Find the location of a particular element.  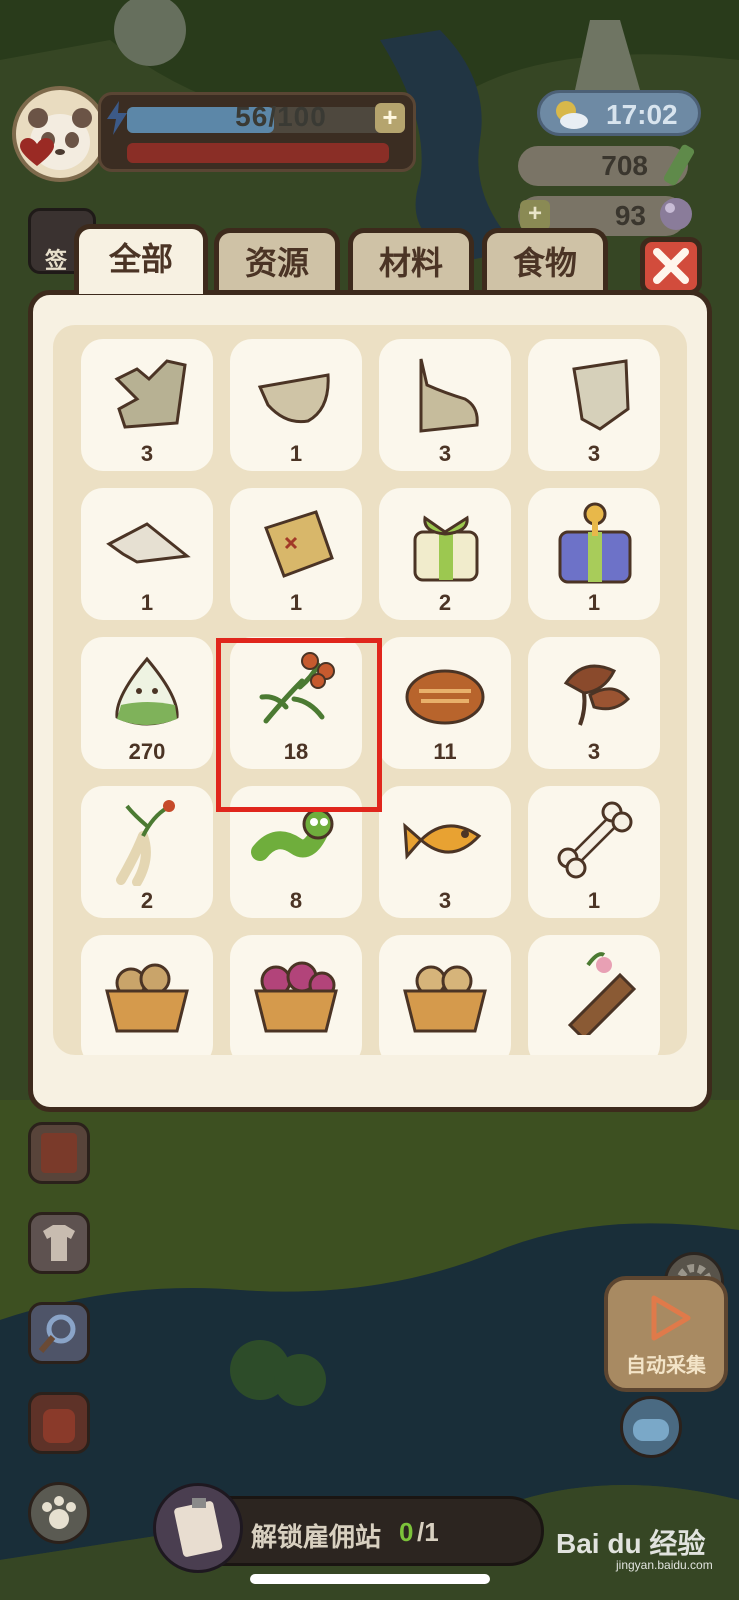

energy-value: 56/100 is located at coordinates (281, 116).